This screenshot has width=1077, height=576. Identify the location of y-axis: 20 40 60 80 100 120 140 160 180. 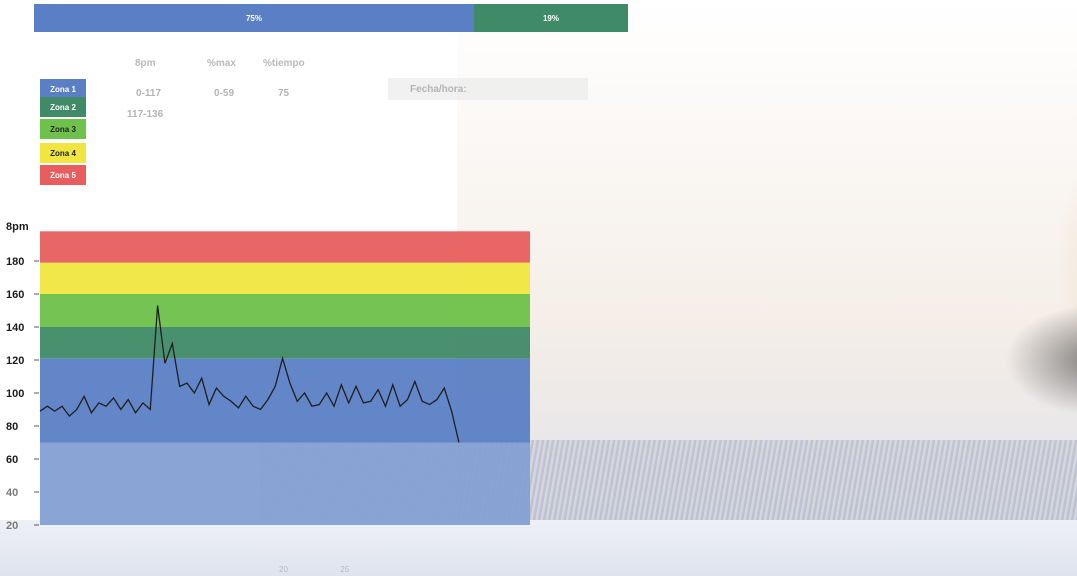
(22, 394).